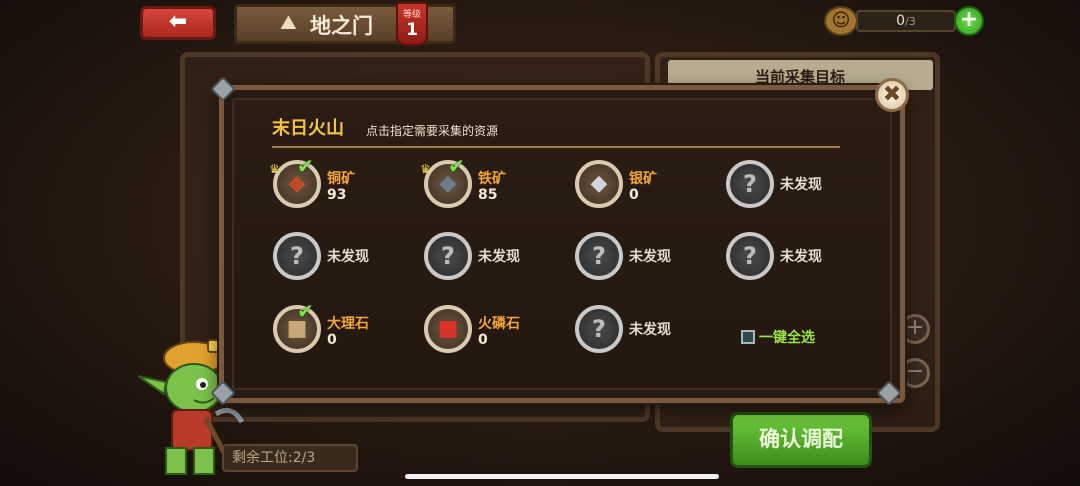 This screenshot has width=1080, height=486. I want to click on counter-current: 0, so click(901, 21).